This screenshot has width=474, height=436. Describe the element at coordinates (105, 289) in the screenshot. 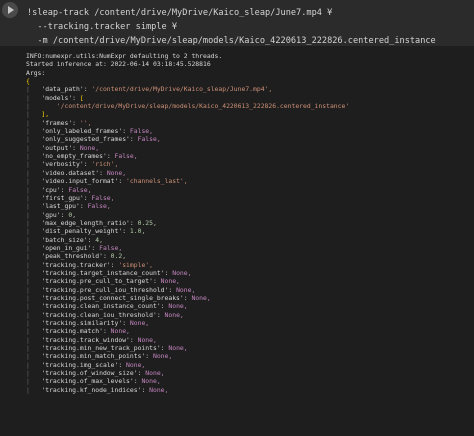

I see `arg-key: 'tracking.pre_cull_iou_threshold'` at that location.